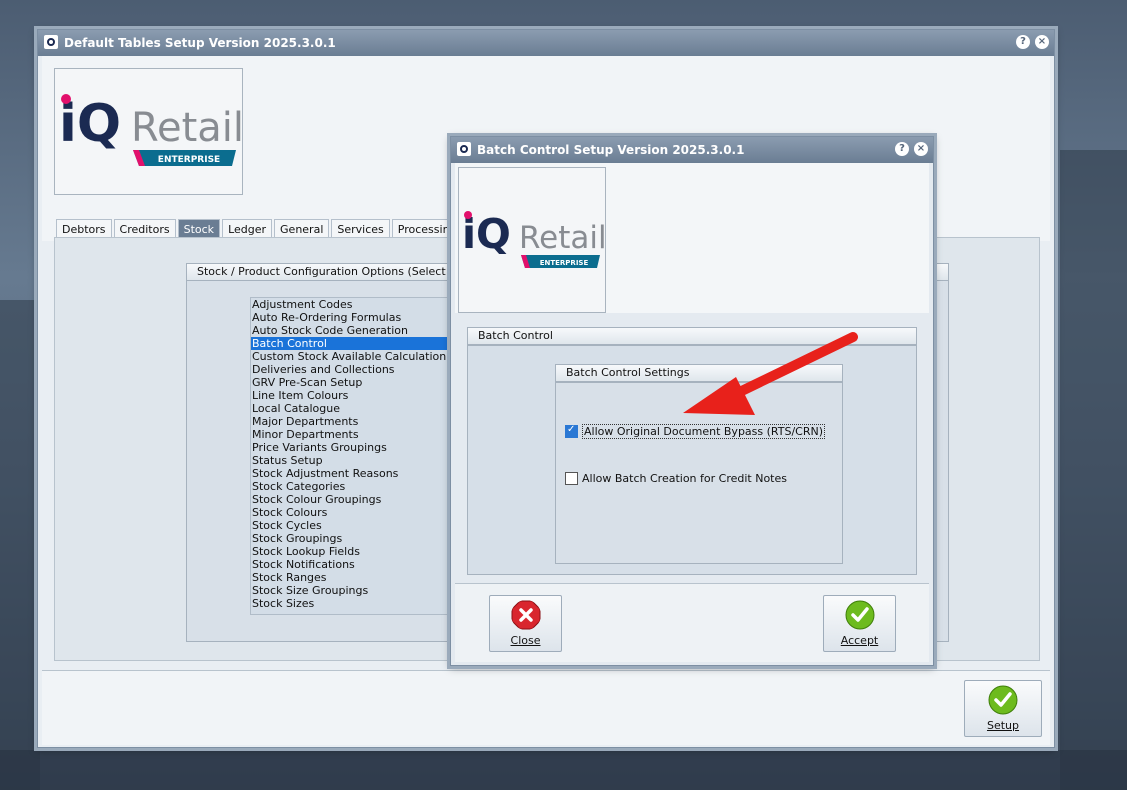 This screenshot has width=1127, height=790. What do you see at coordinates (84, 229) in the screenshot?
I see `tab-debtors: Debtors` at bounding box center [84, 229].